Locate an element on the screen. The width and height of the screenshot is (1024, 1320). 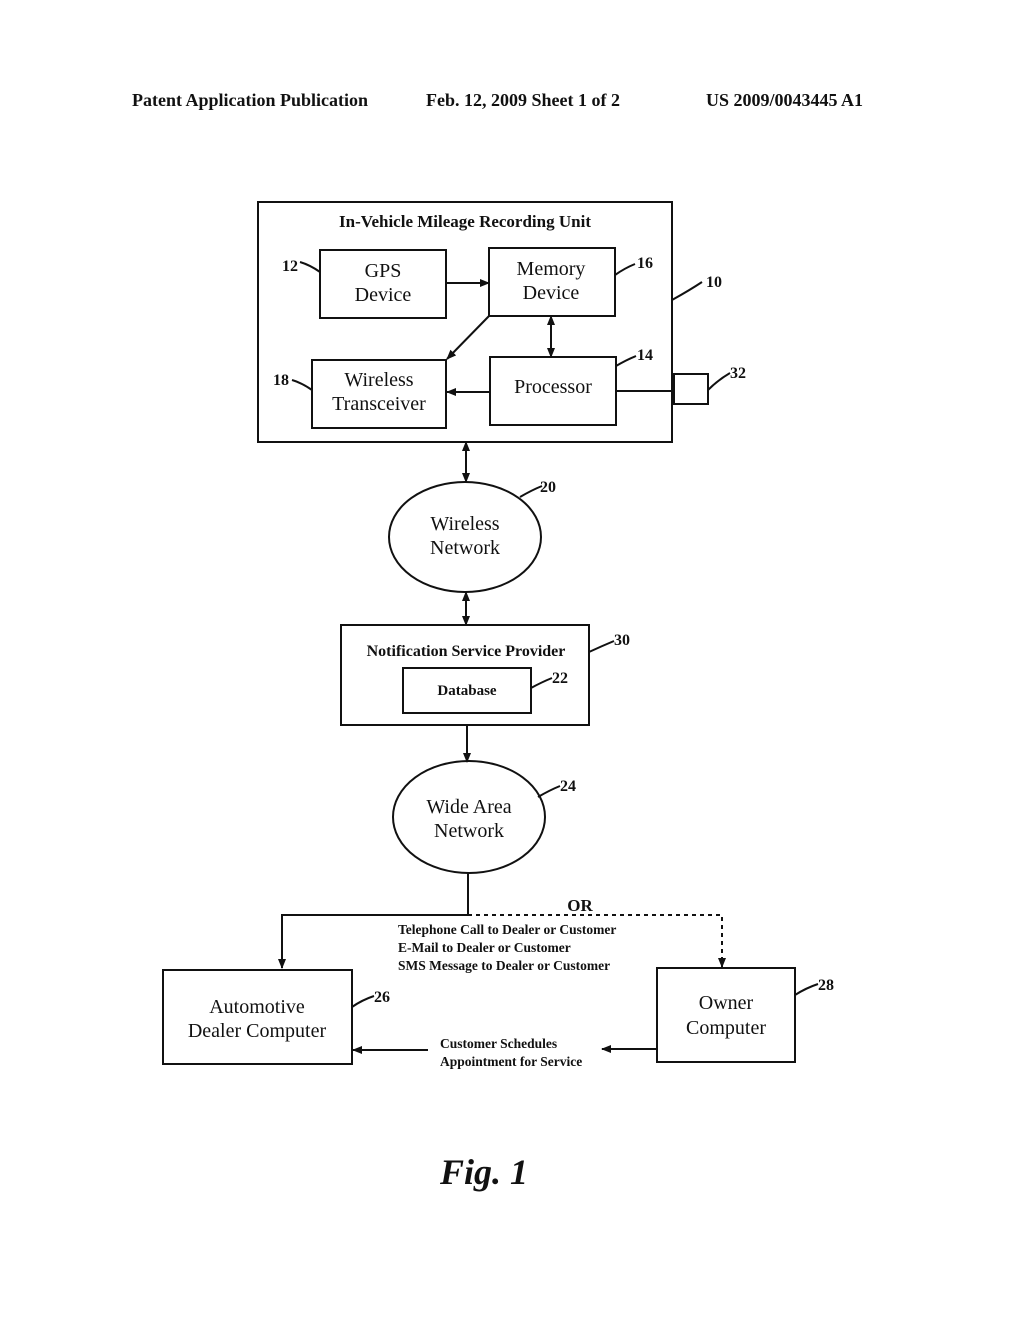
ref-12: 12 is located at coordinates (290, 266).